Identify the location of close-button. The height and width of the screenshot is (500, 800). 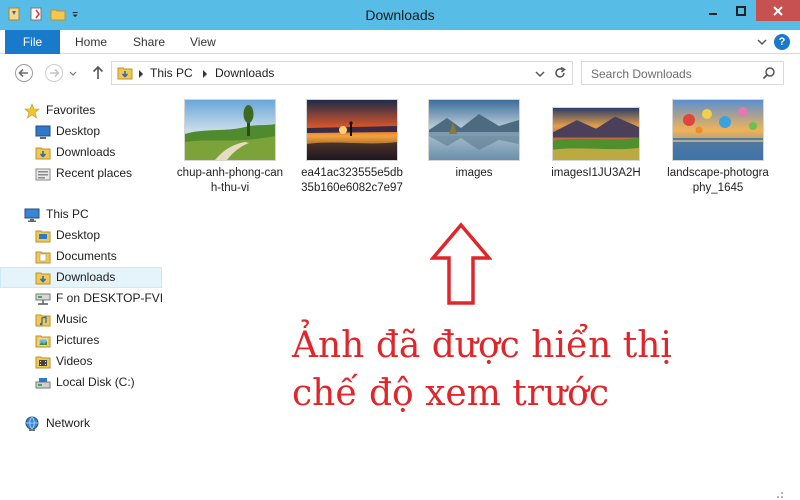
(778, 10).